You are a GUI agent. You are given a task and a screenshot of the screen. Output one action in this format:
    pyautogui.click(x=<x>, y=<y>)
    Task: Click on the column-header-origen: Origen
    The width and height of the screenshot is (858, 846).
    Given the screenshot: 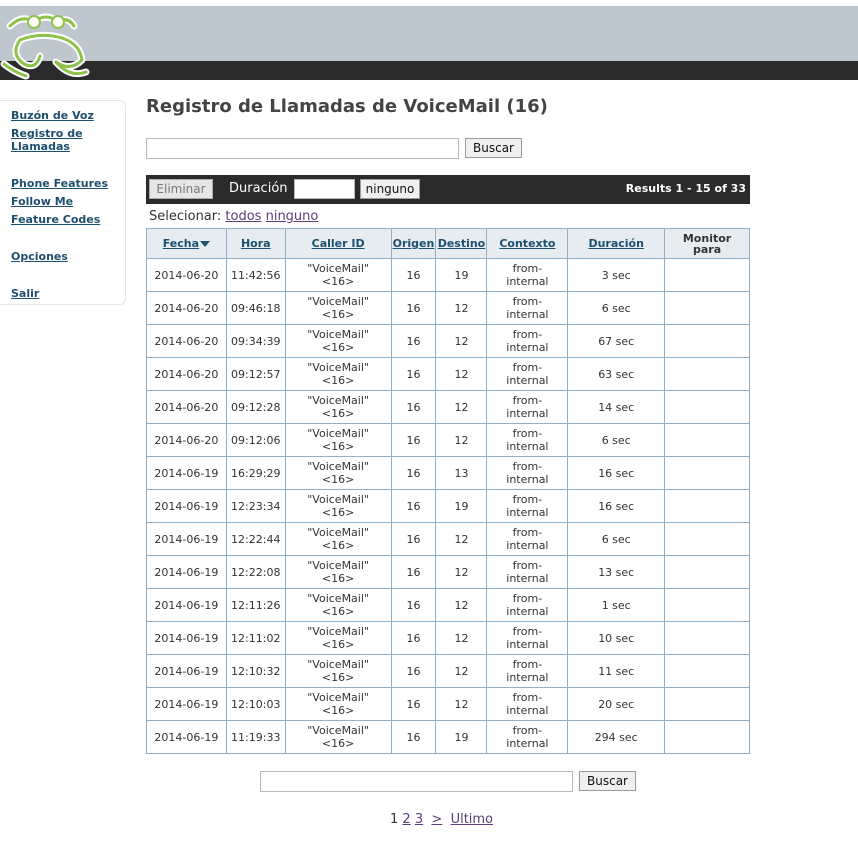 What is the action you would take?
    pyautogui.click(x=413, y=243)
    